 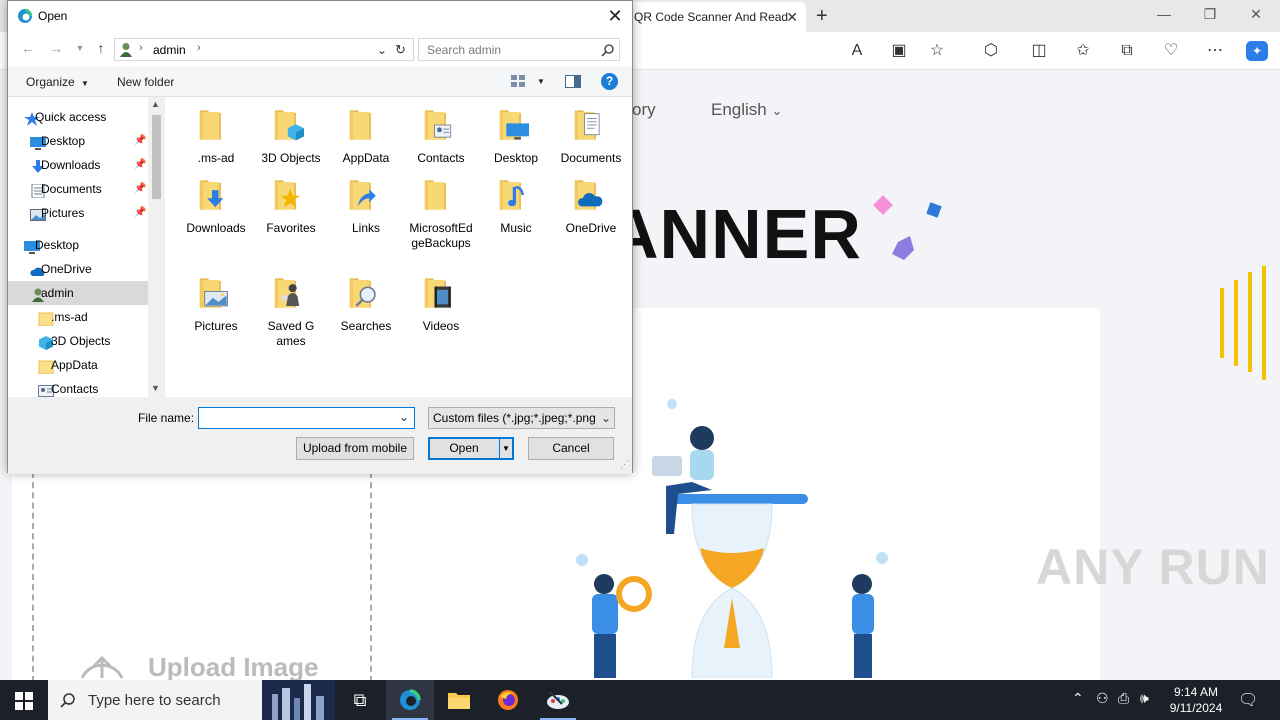 What do you see at coordinates (199, 48) in the screenshot?
I see `breadcrumb-chevron-icon: ›` at bounding box center [199, 48].